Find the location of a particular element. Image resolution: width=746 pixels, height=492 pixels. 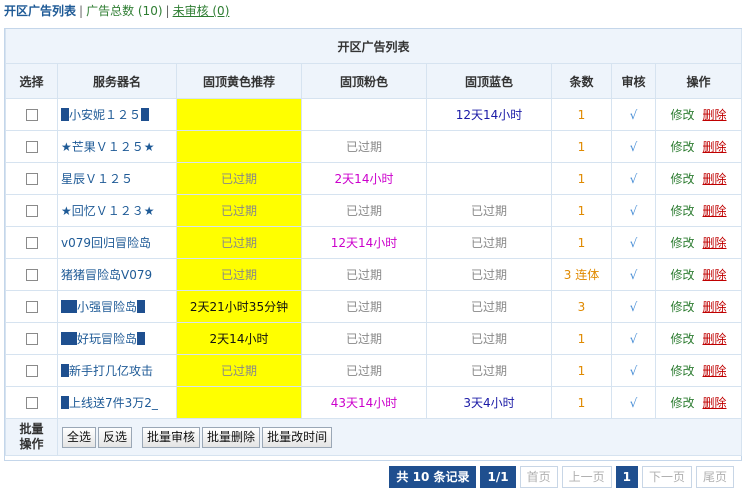

table-row: 小安妮１２５ 12天14小时 1 √ 修改 删除 is located at coordinates (374, 114).